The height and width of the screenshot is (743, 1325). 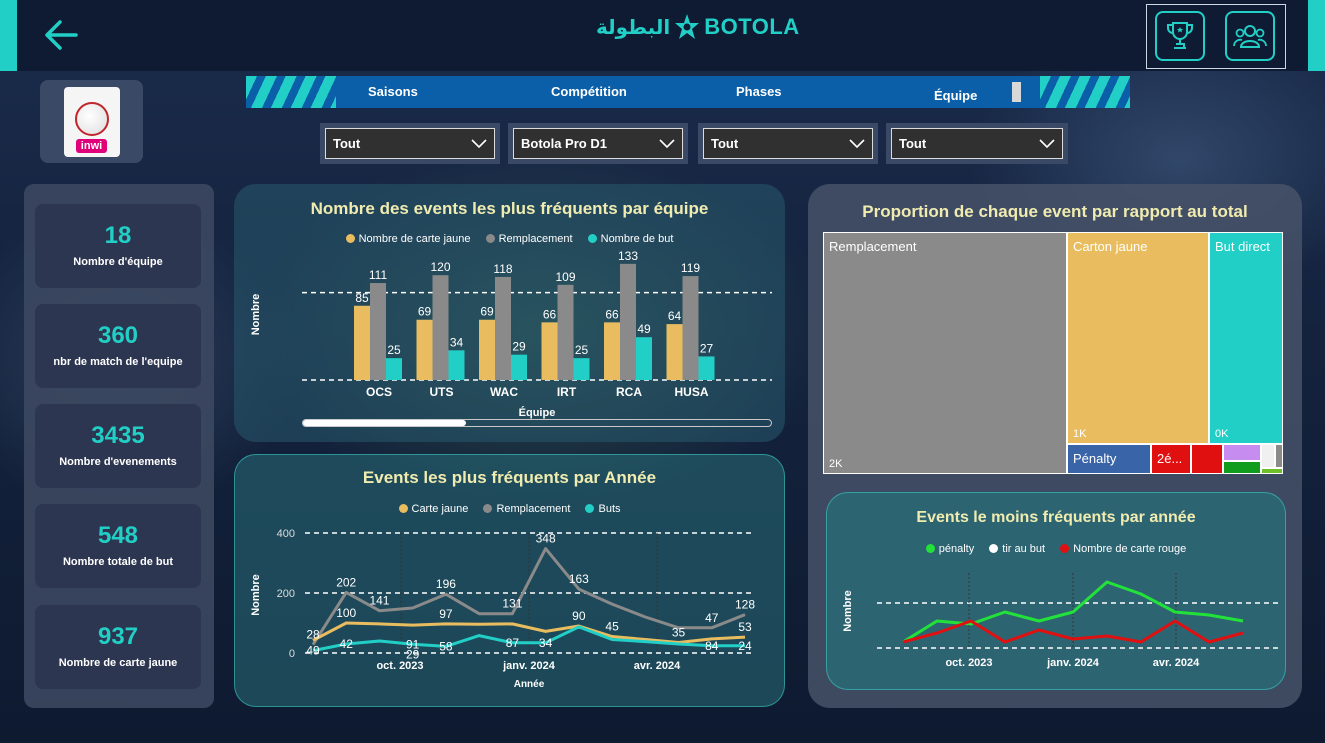 I want to click on data-label: 87, so click(x=513, y=643).